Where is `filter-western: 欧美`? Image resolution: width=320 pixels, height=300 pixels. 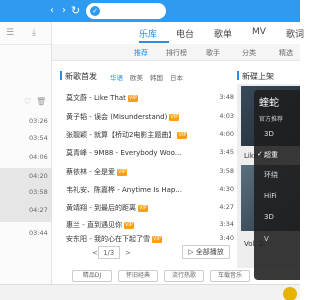
filter-western: 欧美 is located at coordinates (136, 77).